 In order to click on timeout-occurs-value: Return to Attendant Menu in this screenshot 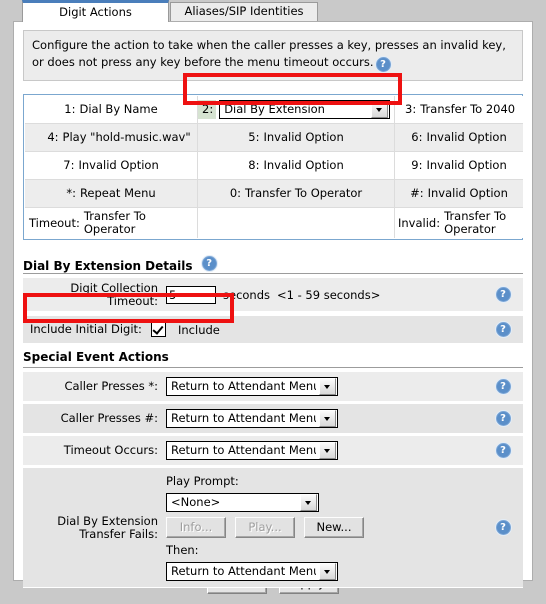, I will do `click(243, 450)`.